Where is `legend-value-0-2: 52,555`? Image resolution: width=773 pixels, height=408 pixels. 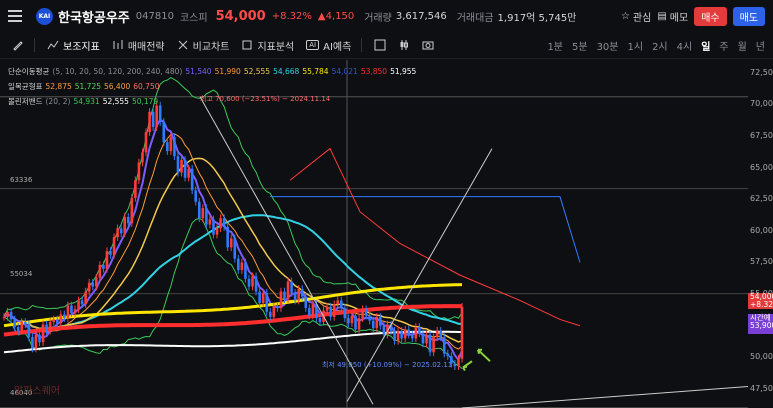
legend-value-0-2: 52,555 is located at coordinates (257, 71).